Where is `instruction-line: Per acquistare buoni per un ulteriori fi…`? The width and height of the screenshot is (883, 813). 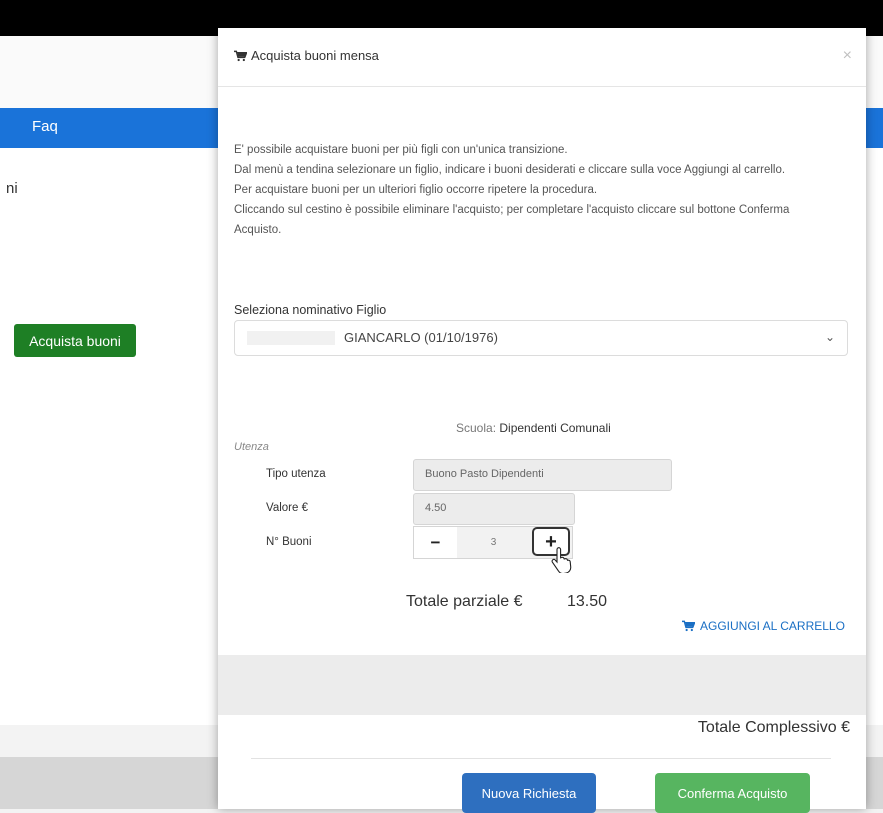 instruction-line: Per acquistare buoni per un ulteriori fi… is located at coordinates (416, 190).